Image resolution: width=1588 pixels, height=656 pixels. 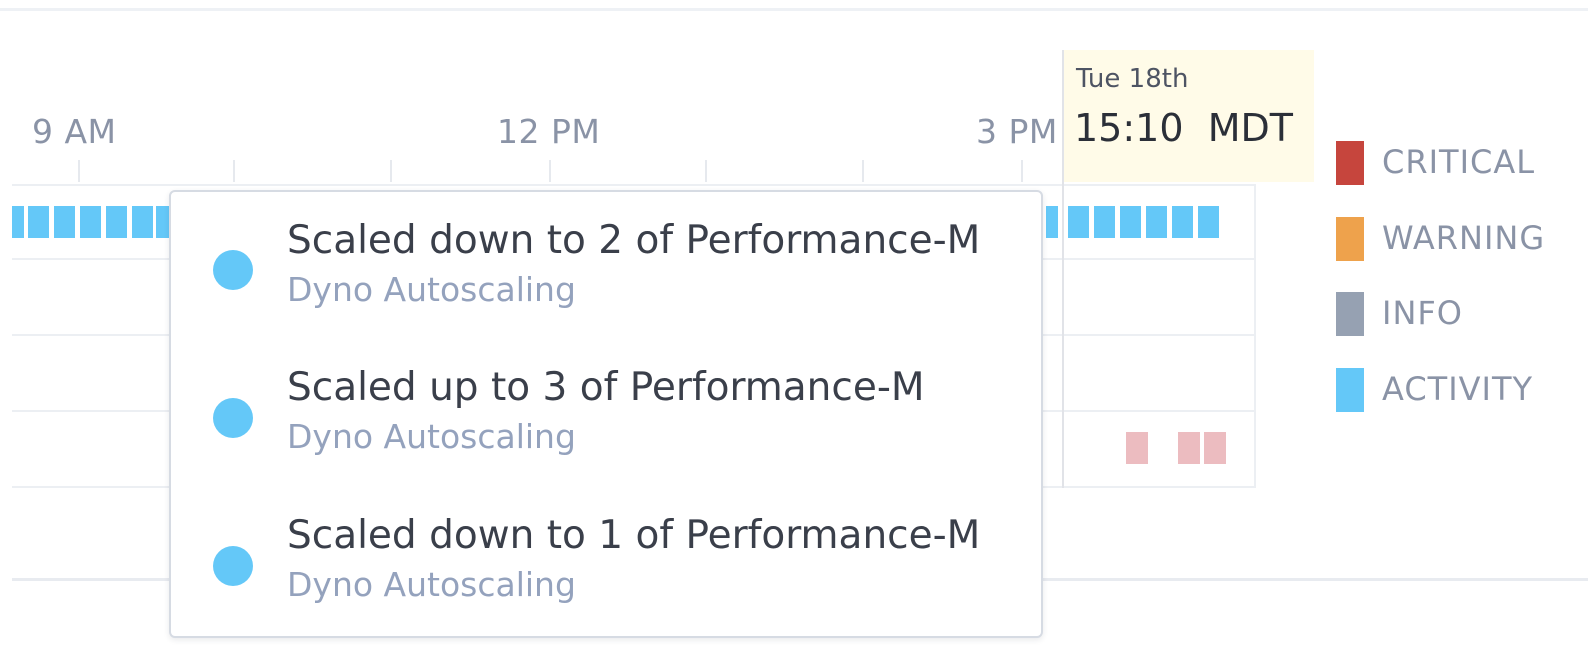 What do you see at coordinates (1350, 163) in the screenshot?
I see `legend-swatch-critical` at bounding box center [1350, 163].